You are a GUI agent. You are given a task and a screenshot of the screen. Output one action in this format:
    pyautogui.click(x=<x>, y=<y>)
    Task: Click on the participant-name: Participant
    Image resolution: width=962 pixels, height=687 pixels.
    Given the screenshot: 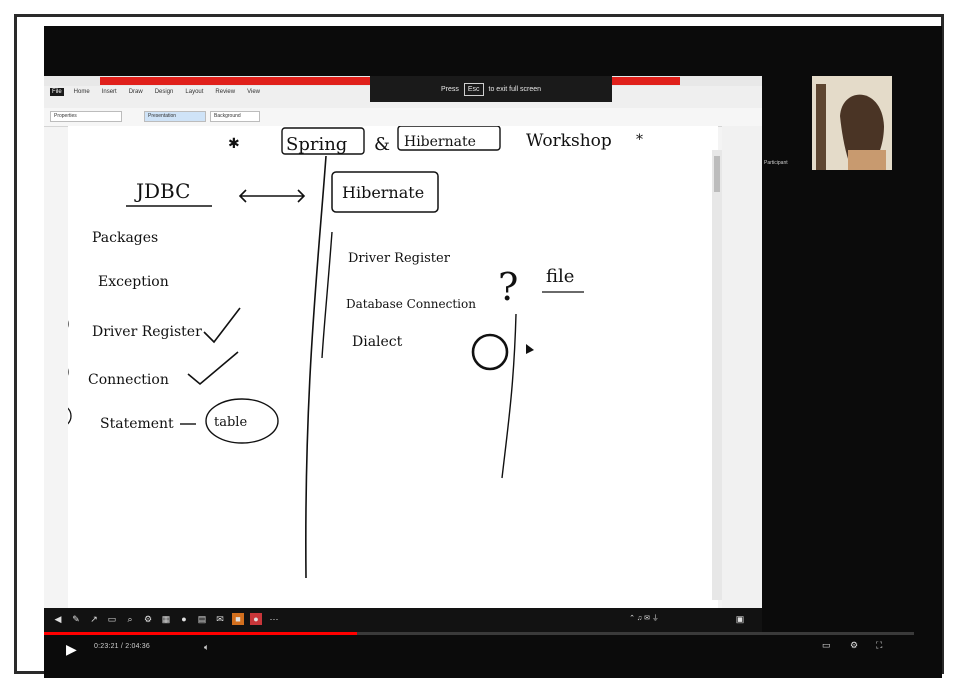 What is the action you would take?
    pyautogui.click(x=776, y=163)
    